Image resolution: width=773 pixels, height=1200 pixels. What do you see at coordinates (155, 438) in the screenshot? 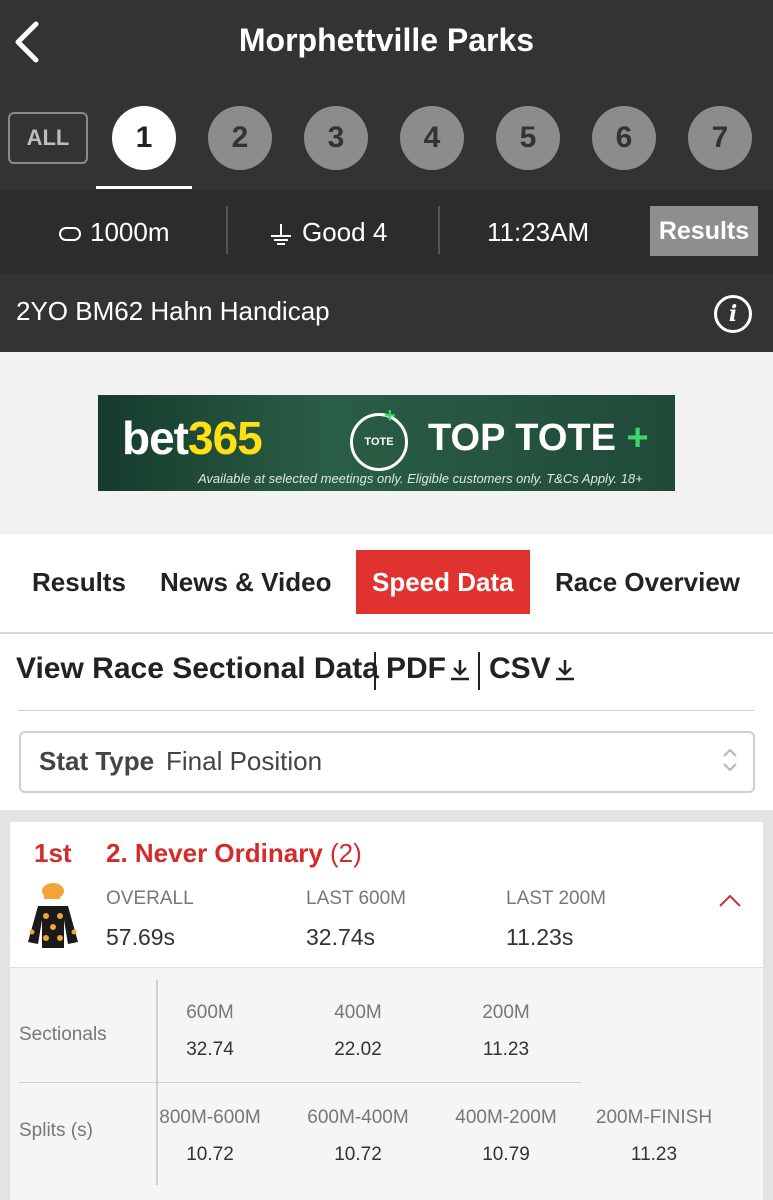
I see `ad-brand-text: bet` at bounding box center [155, 438].